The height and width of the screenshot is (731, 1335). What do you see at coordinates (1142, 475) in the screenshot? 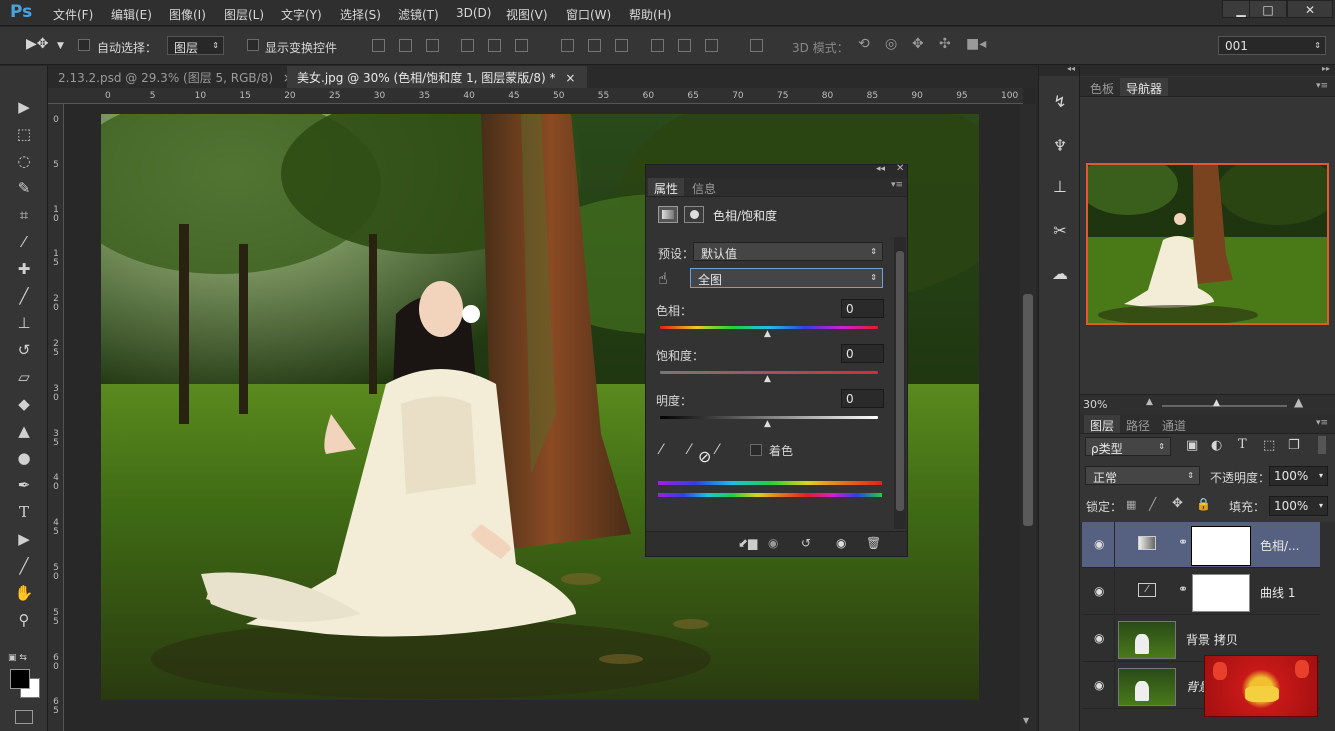
I see `blend-mode-dropdown: 正常 ⇕` at bounding box center [1142, 475].